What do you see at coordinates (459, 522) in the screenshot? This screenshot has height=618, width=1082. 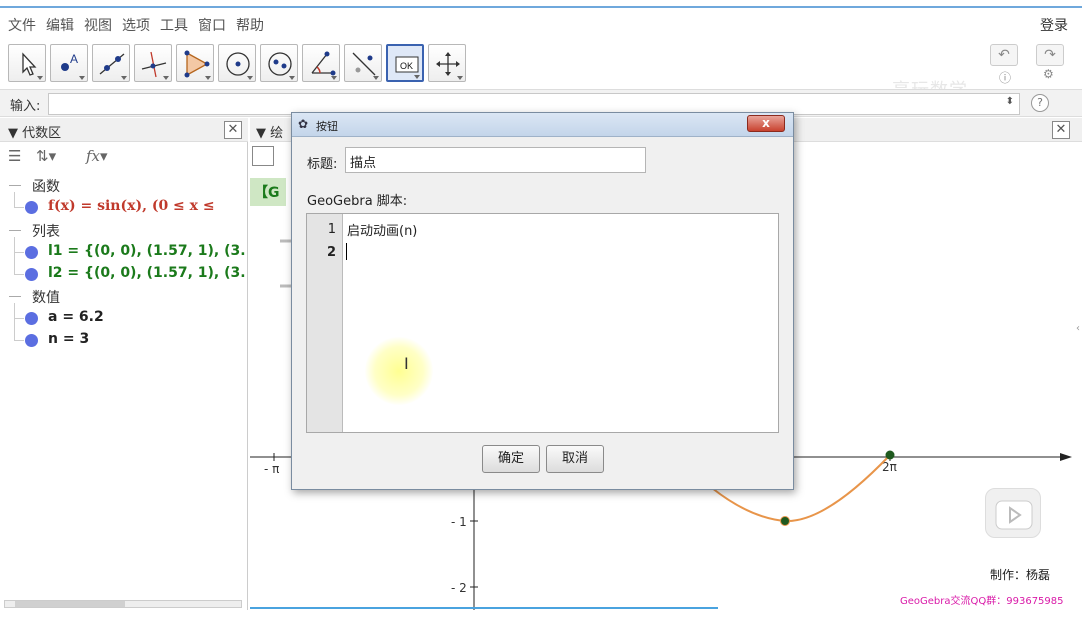 I see `tick-label-neg-1: - 1` at bounding box center [459, 522].